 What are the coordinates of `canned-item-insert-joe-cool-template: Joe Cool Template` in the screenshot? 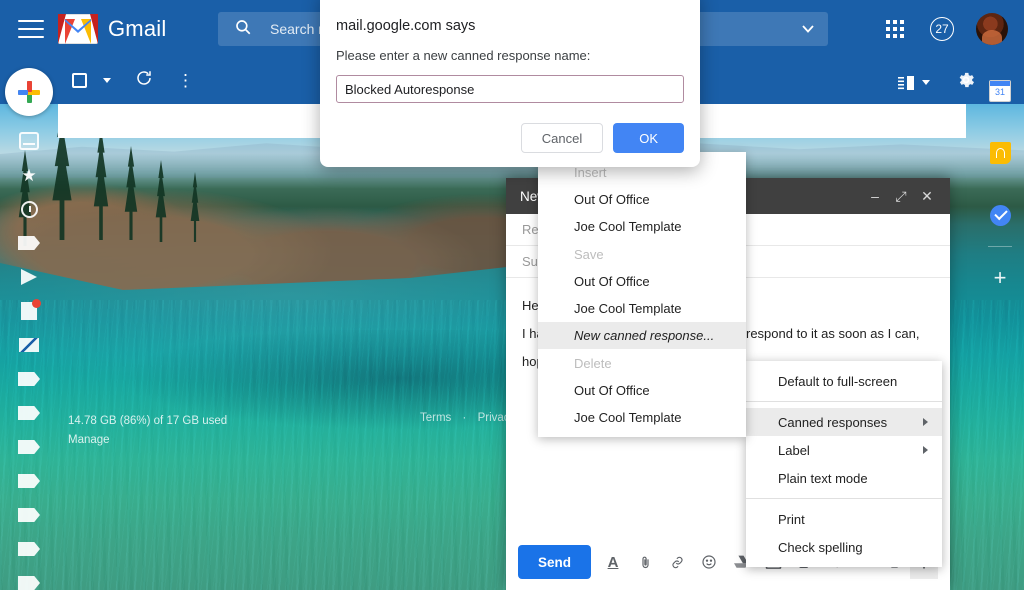 It's located at (642, 226).